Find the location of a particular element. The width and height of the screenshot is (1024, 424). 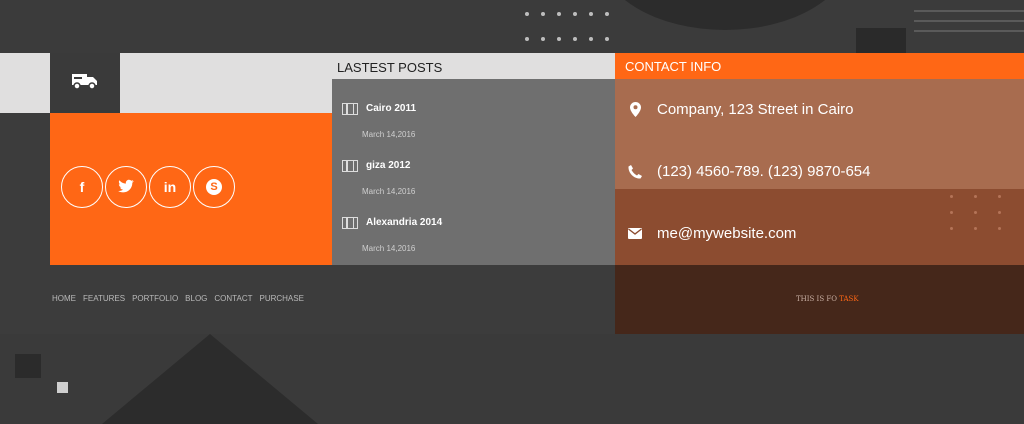

latest-posts-heading: LASTEST POSTS is located at coordinates (473, 66).